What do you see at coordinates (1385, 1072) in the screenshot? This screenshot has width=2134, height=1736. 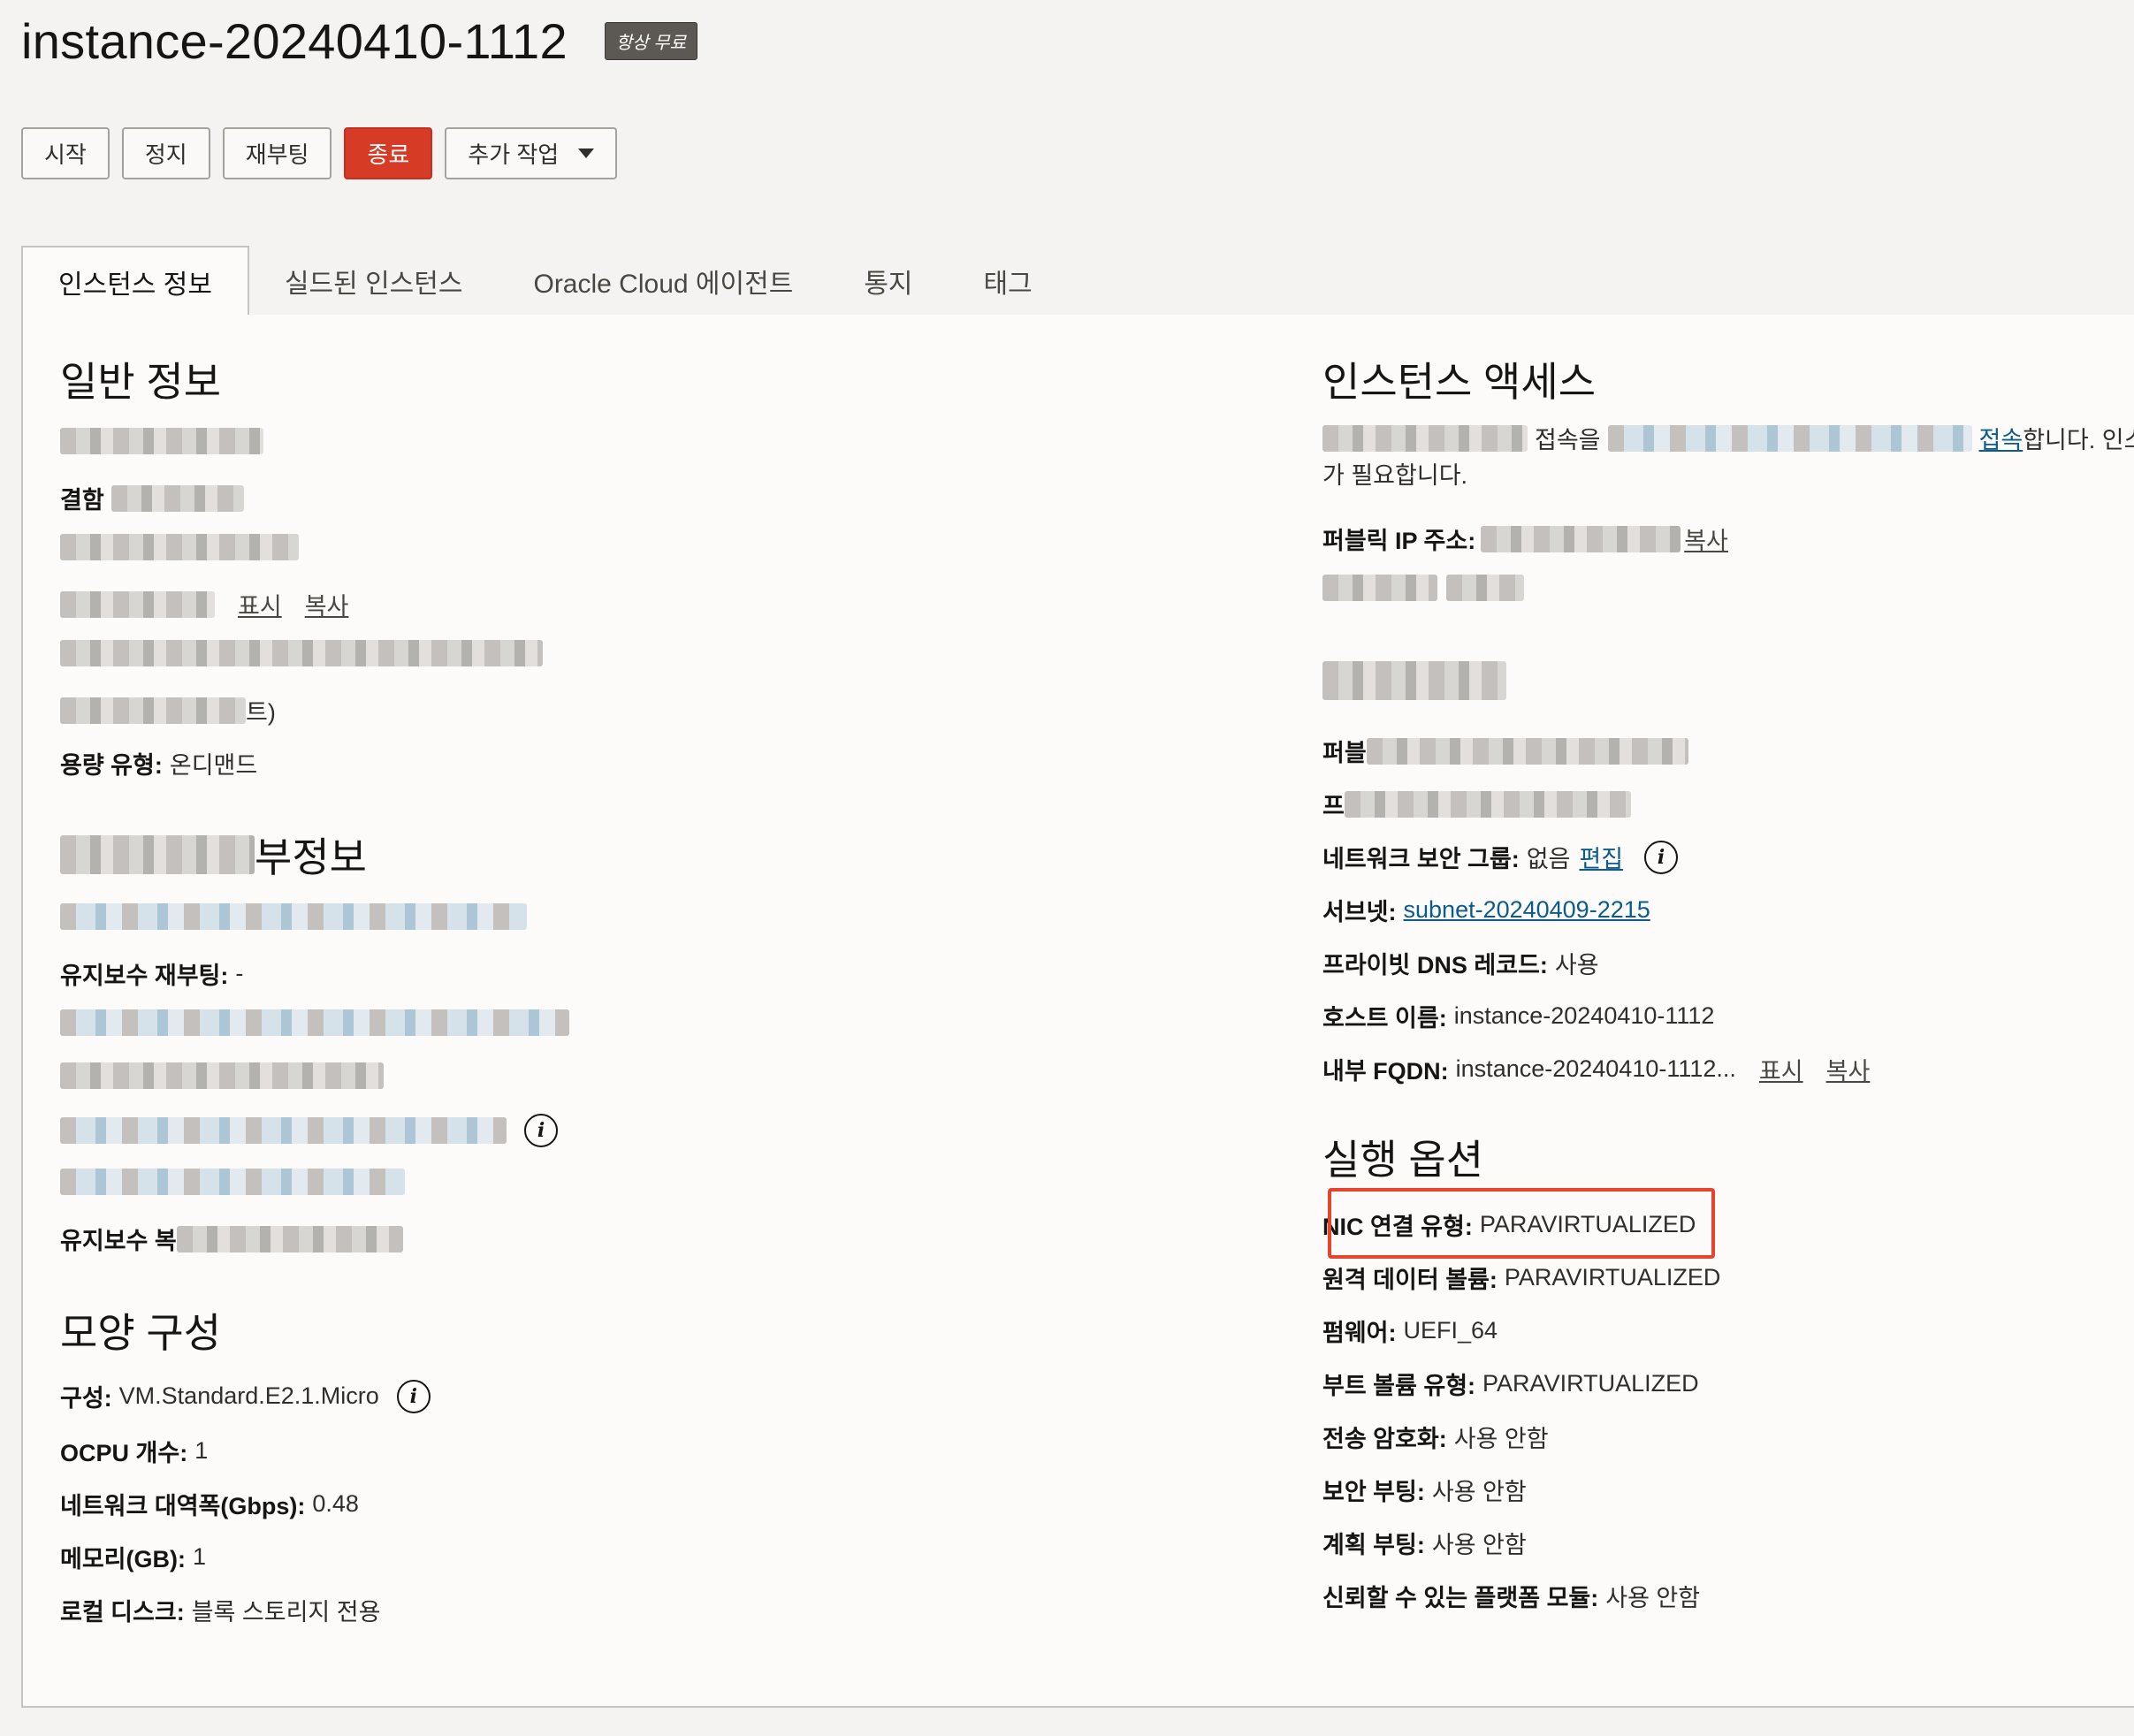 I see `fqdn-label: 내부 FQDN:` at bounding box center [1385, 1072].